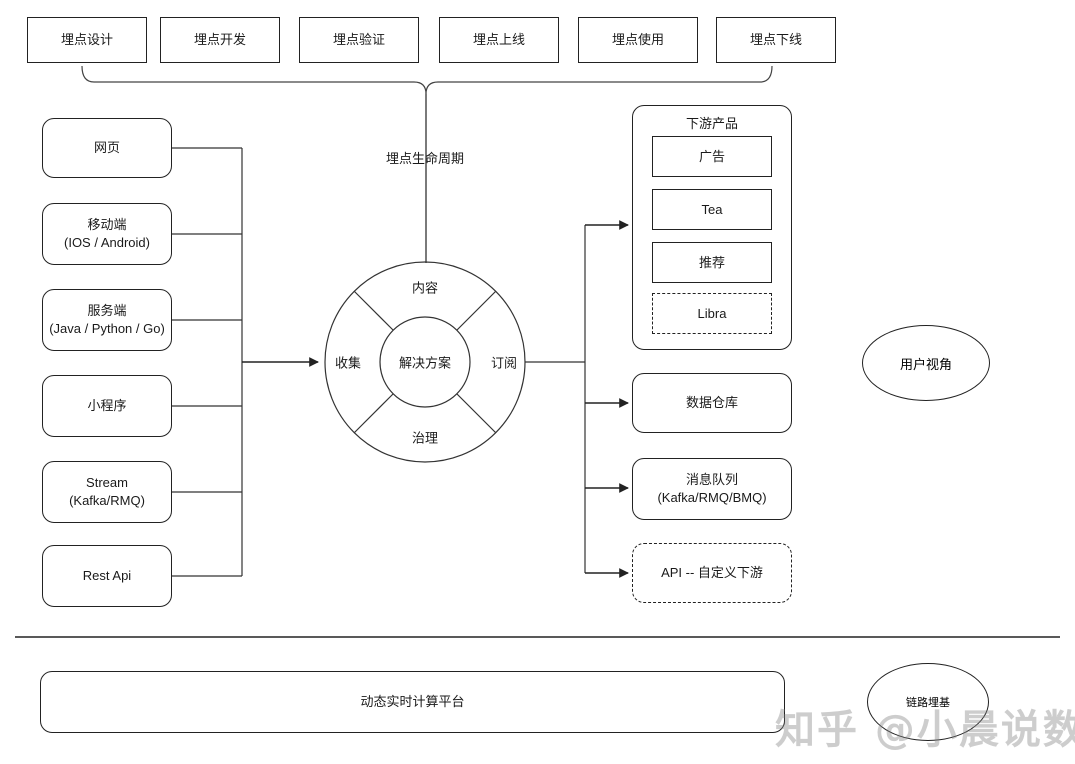 This screenshot has width=1075, height=764. I want to click on source-box: 网页, so click(107, 148).